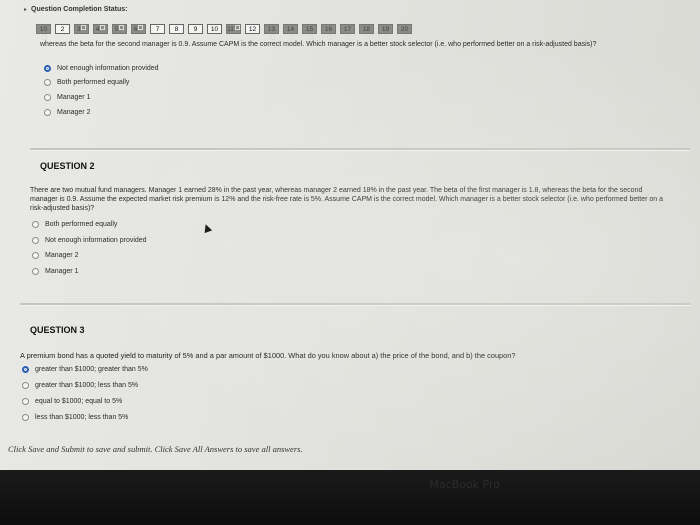  I want to click on question-nav-label: 13, so click(271, 29).